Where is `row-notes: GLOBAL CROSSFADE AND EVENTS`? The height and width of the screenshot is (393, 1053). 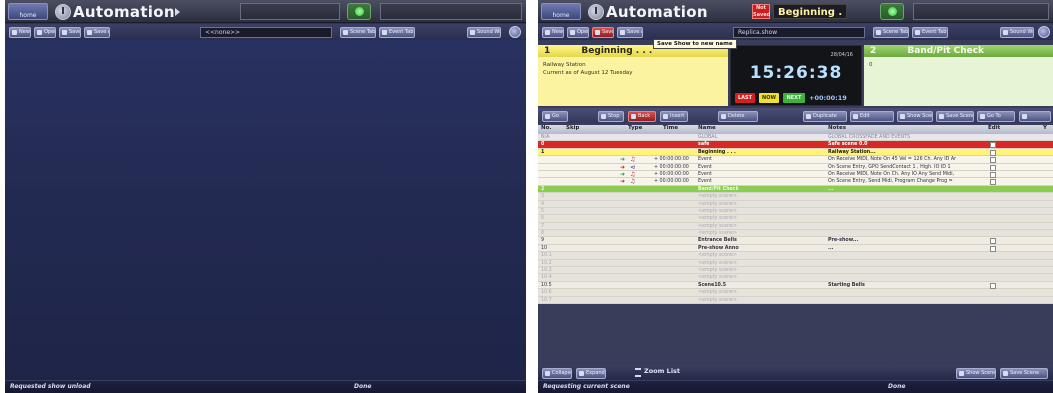 row-notes: GLOBAL CROSSFADE AND EVENTS is located at coordinates (869, 137).